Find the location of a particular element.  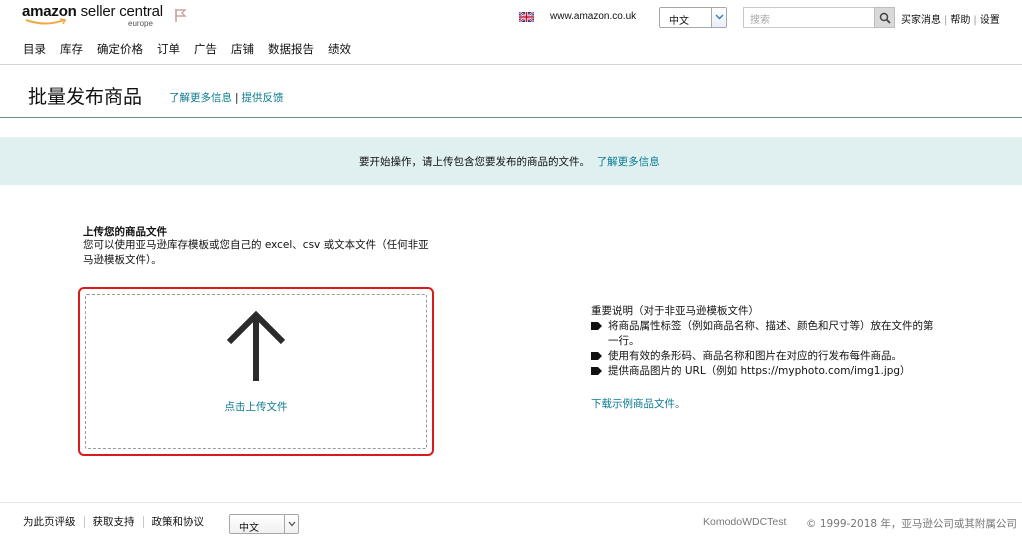

upload-heading: 上传您的商品文件 is located at coordinates (125, 232).